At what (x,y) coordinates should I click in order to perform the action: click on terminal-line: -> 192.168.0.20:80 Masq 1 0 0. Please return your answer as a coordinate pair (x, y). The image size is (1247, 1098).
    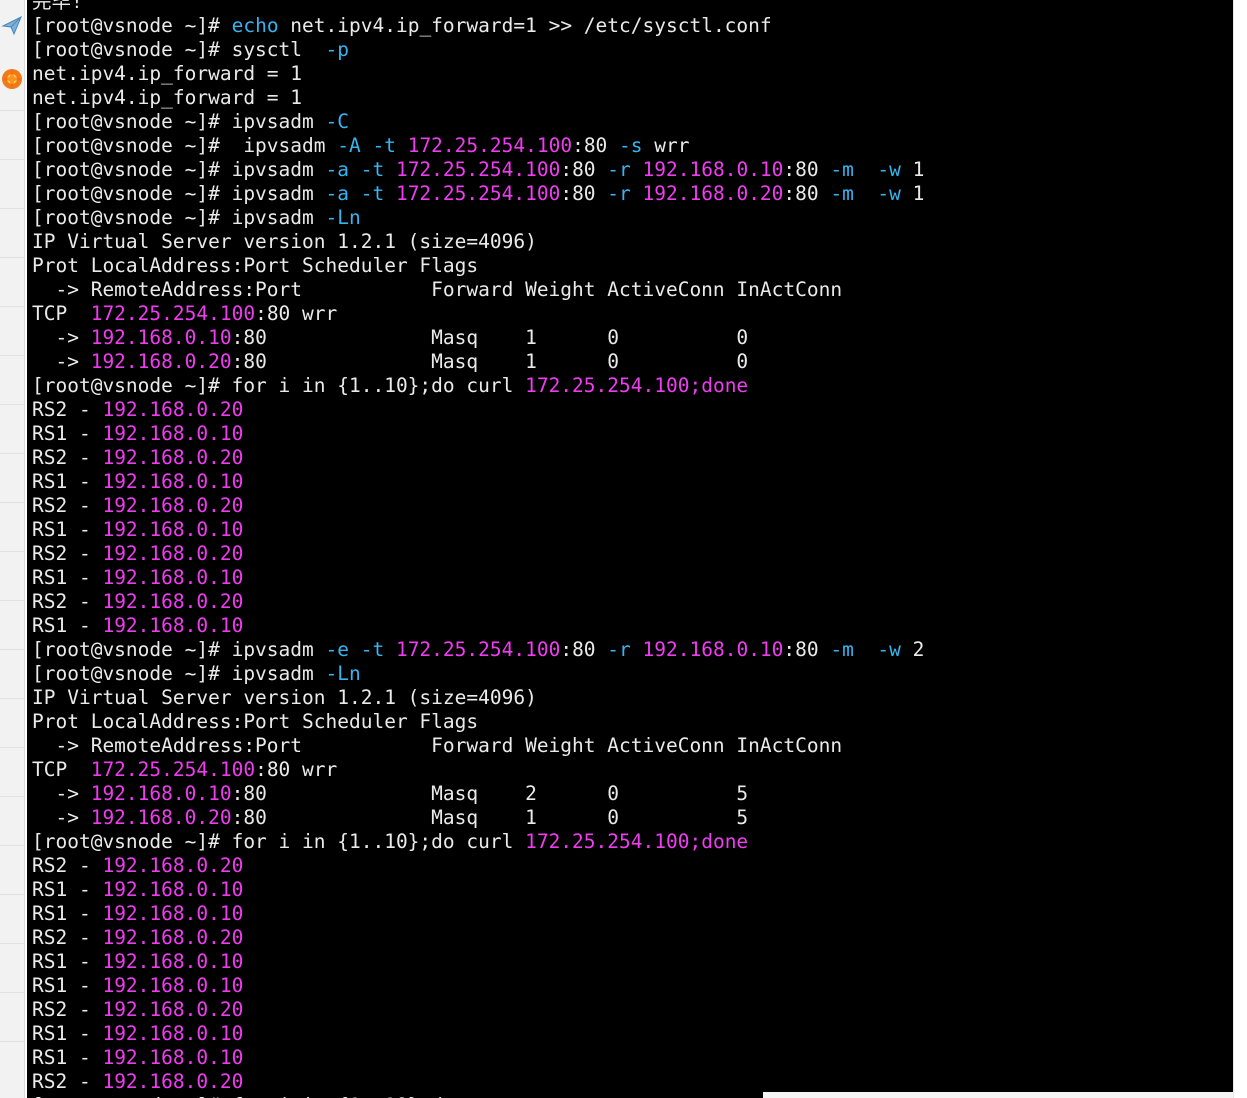
    Looking at the image, I should click on (478, 362).